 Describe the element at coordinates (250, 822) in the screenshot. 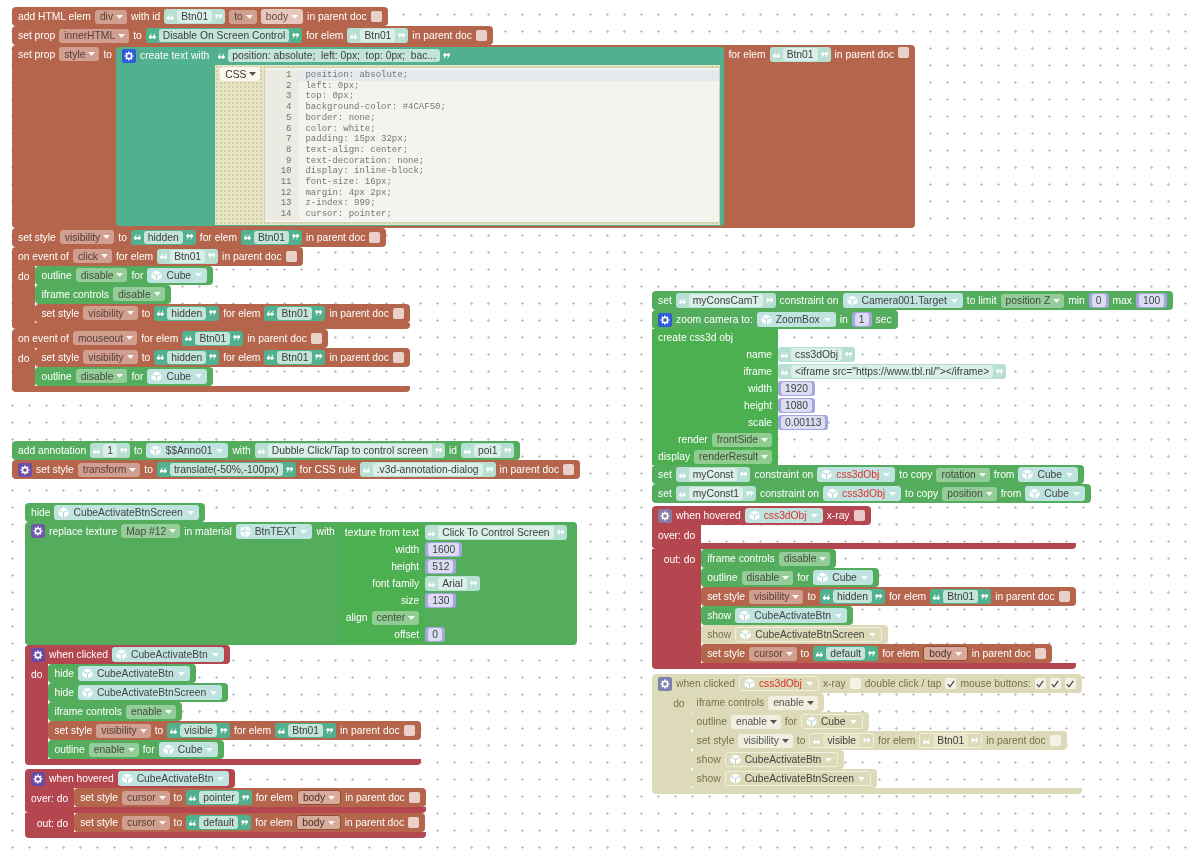

I see `puzzle-block: set style cursor to default for elem body in parent doc` at that location.